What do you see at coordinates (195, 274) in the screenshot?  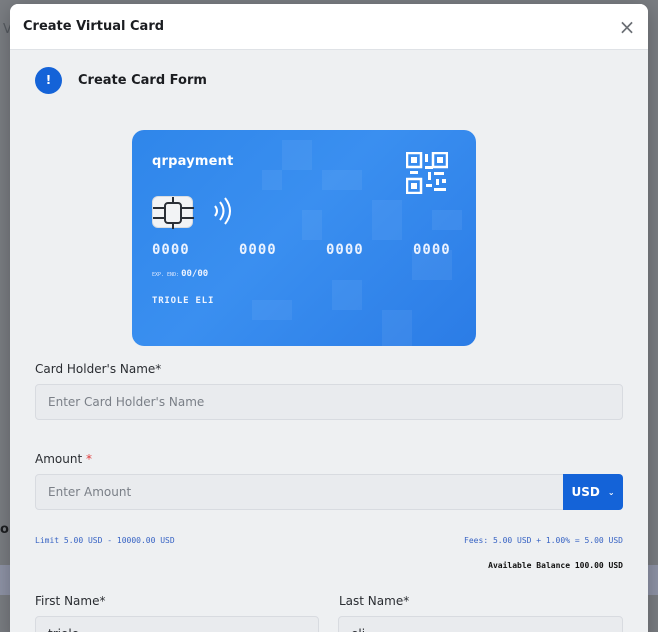 I see `expiry-value: 00/00` at bounding box center [195, 274].